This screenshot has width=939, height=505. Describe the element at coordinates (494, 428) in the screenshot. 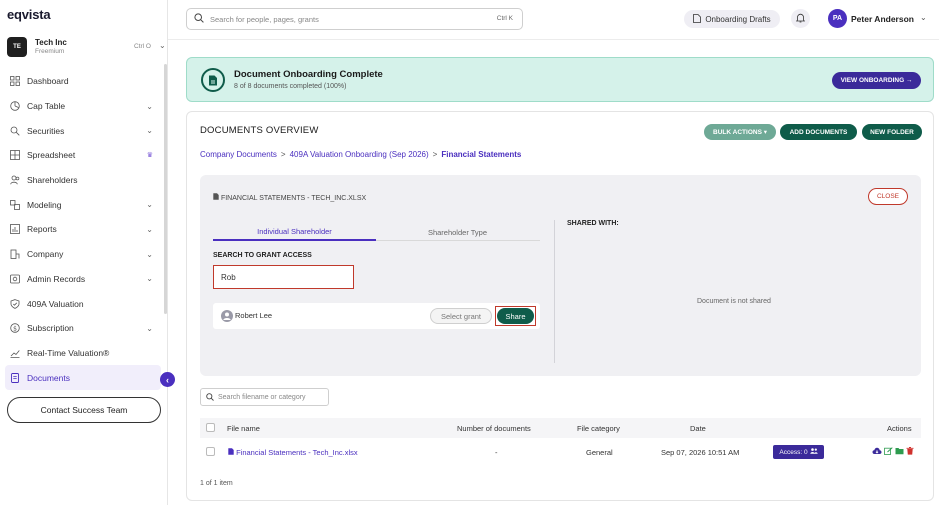

I see `column-number-of-documents: Number of documents` at that location.